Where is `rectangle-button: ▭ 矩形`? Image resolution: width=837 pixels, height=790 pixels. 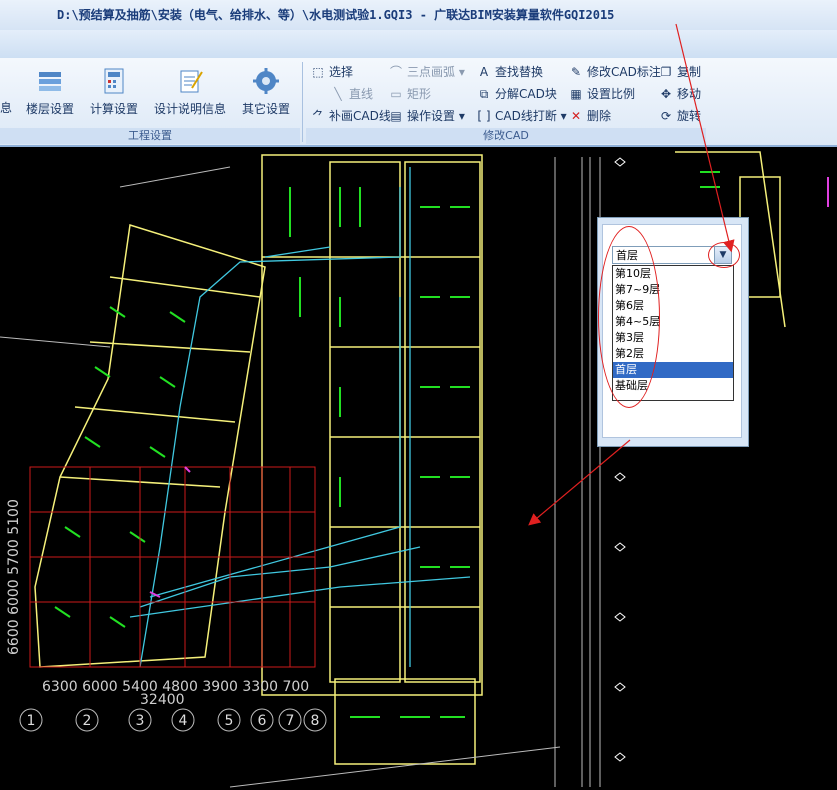 rectangle-button: ▭ 矩形 is located at coordinates (409, 94).